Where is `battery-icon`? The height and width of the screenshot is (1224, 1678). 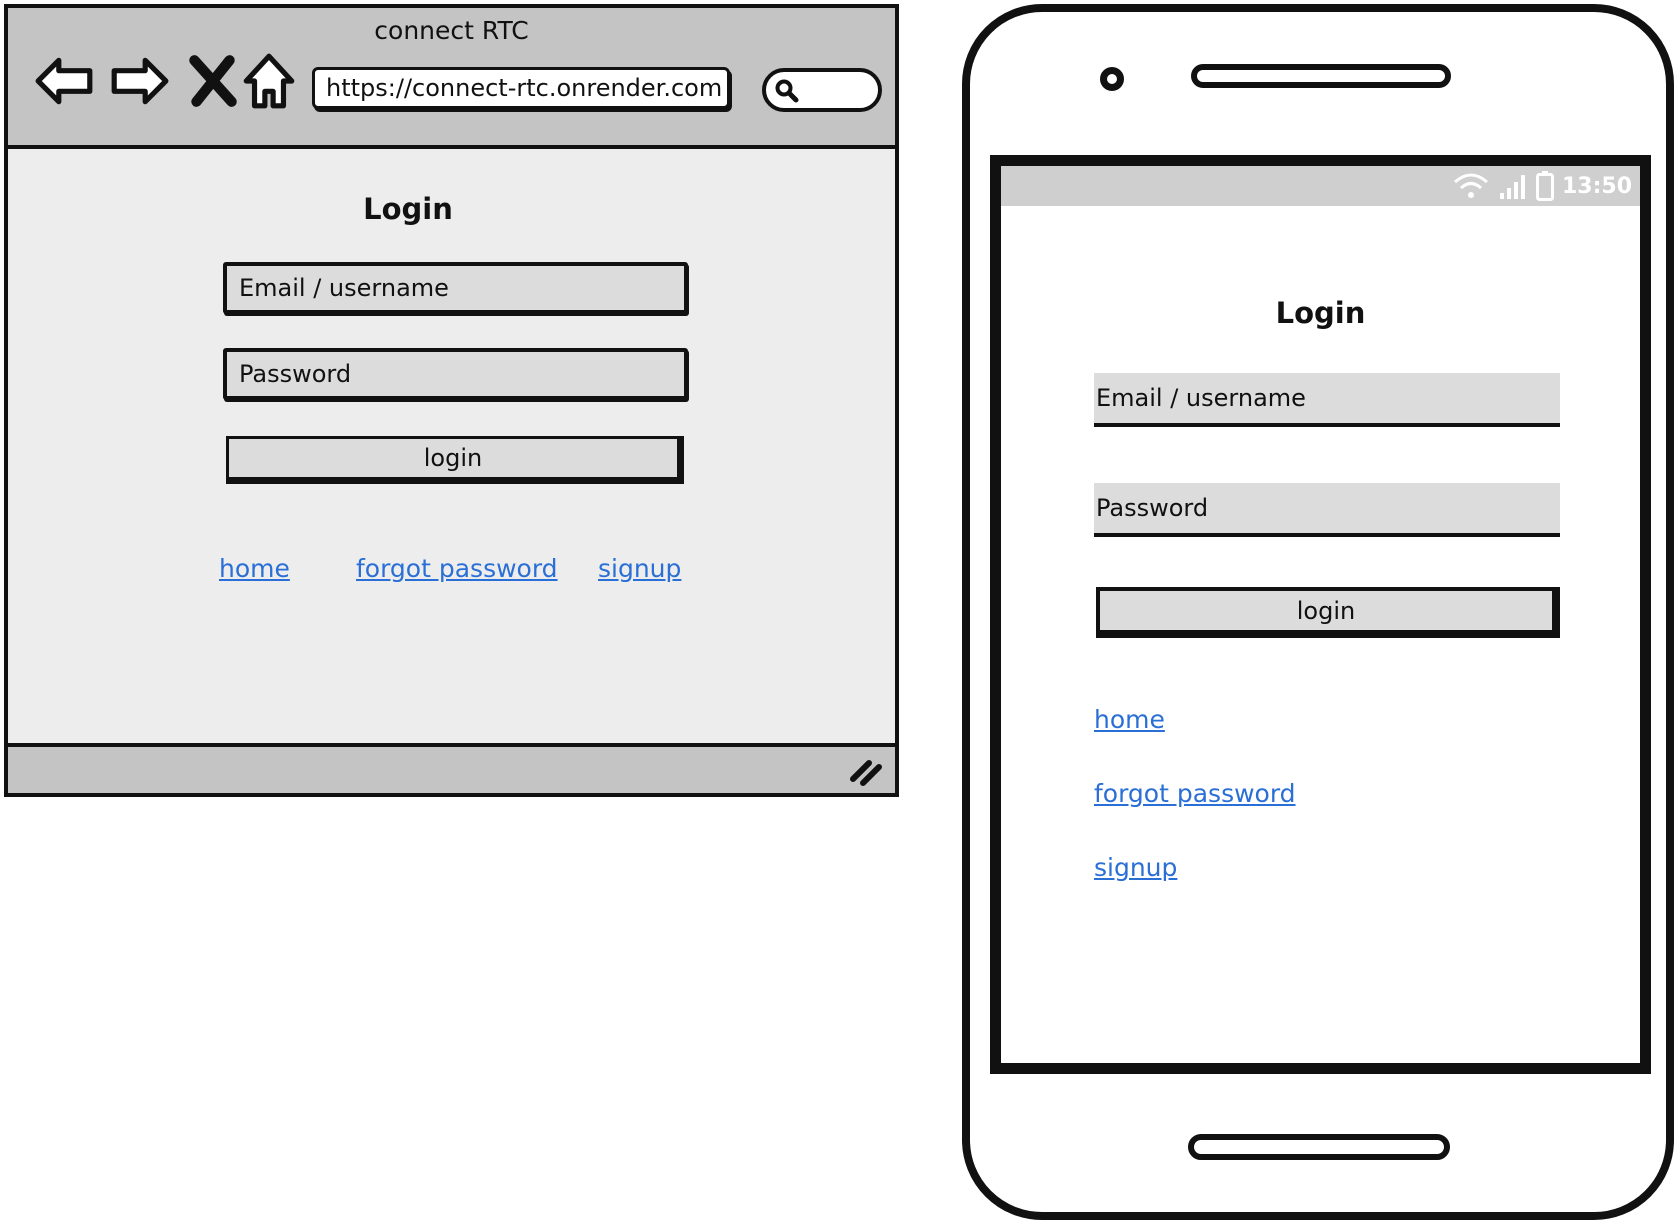 battery-icon is located at coordinates (1544, 186).